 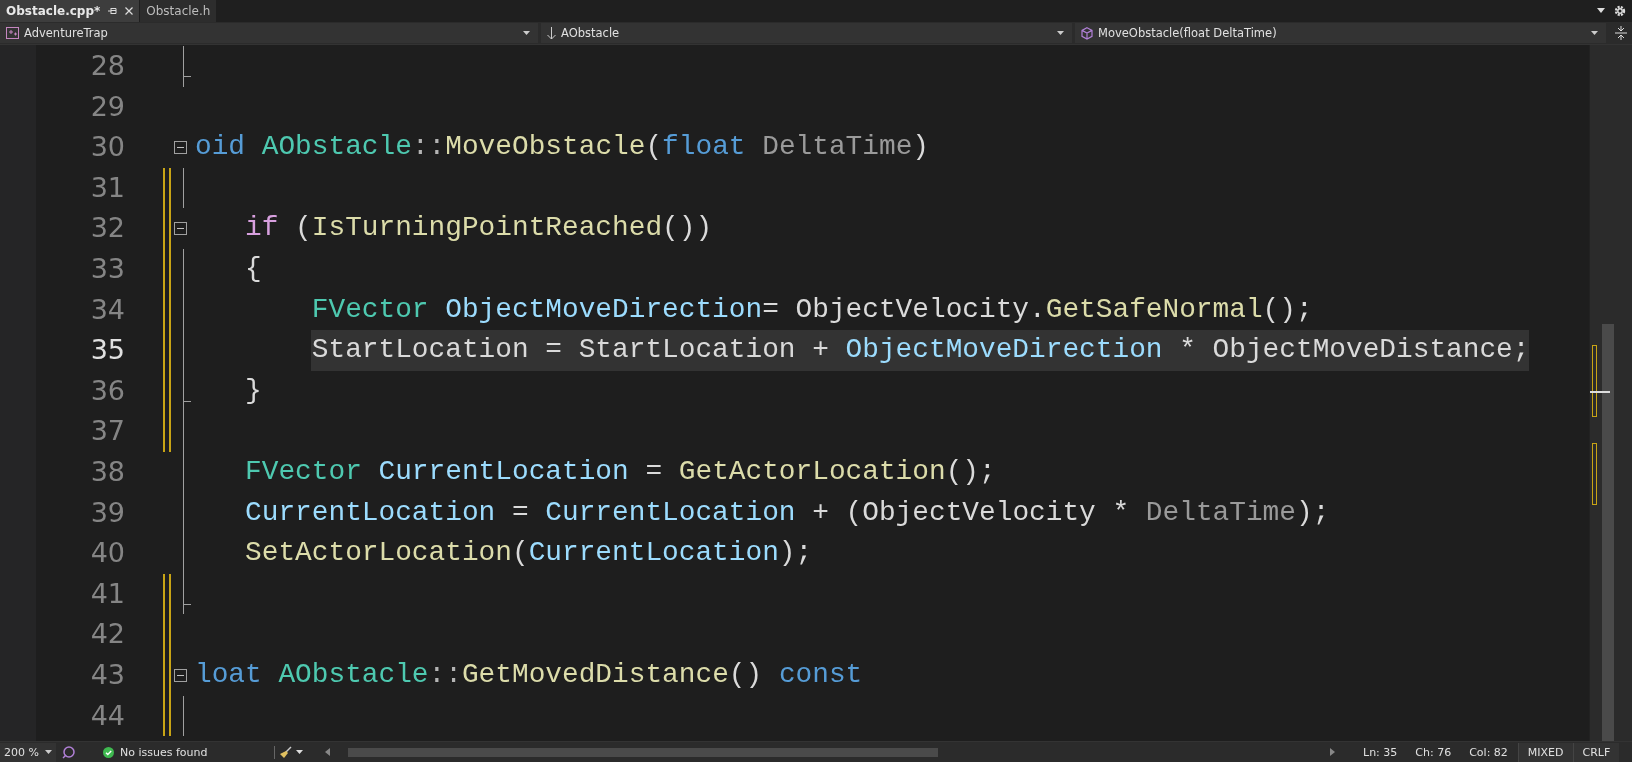 What do you see at coordinates (107, 106) in the screenshot?
I see `line-number: 29` at bounding box center [107, 106].